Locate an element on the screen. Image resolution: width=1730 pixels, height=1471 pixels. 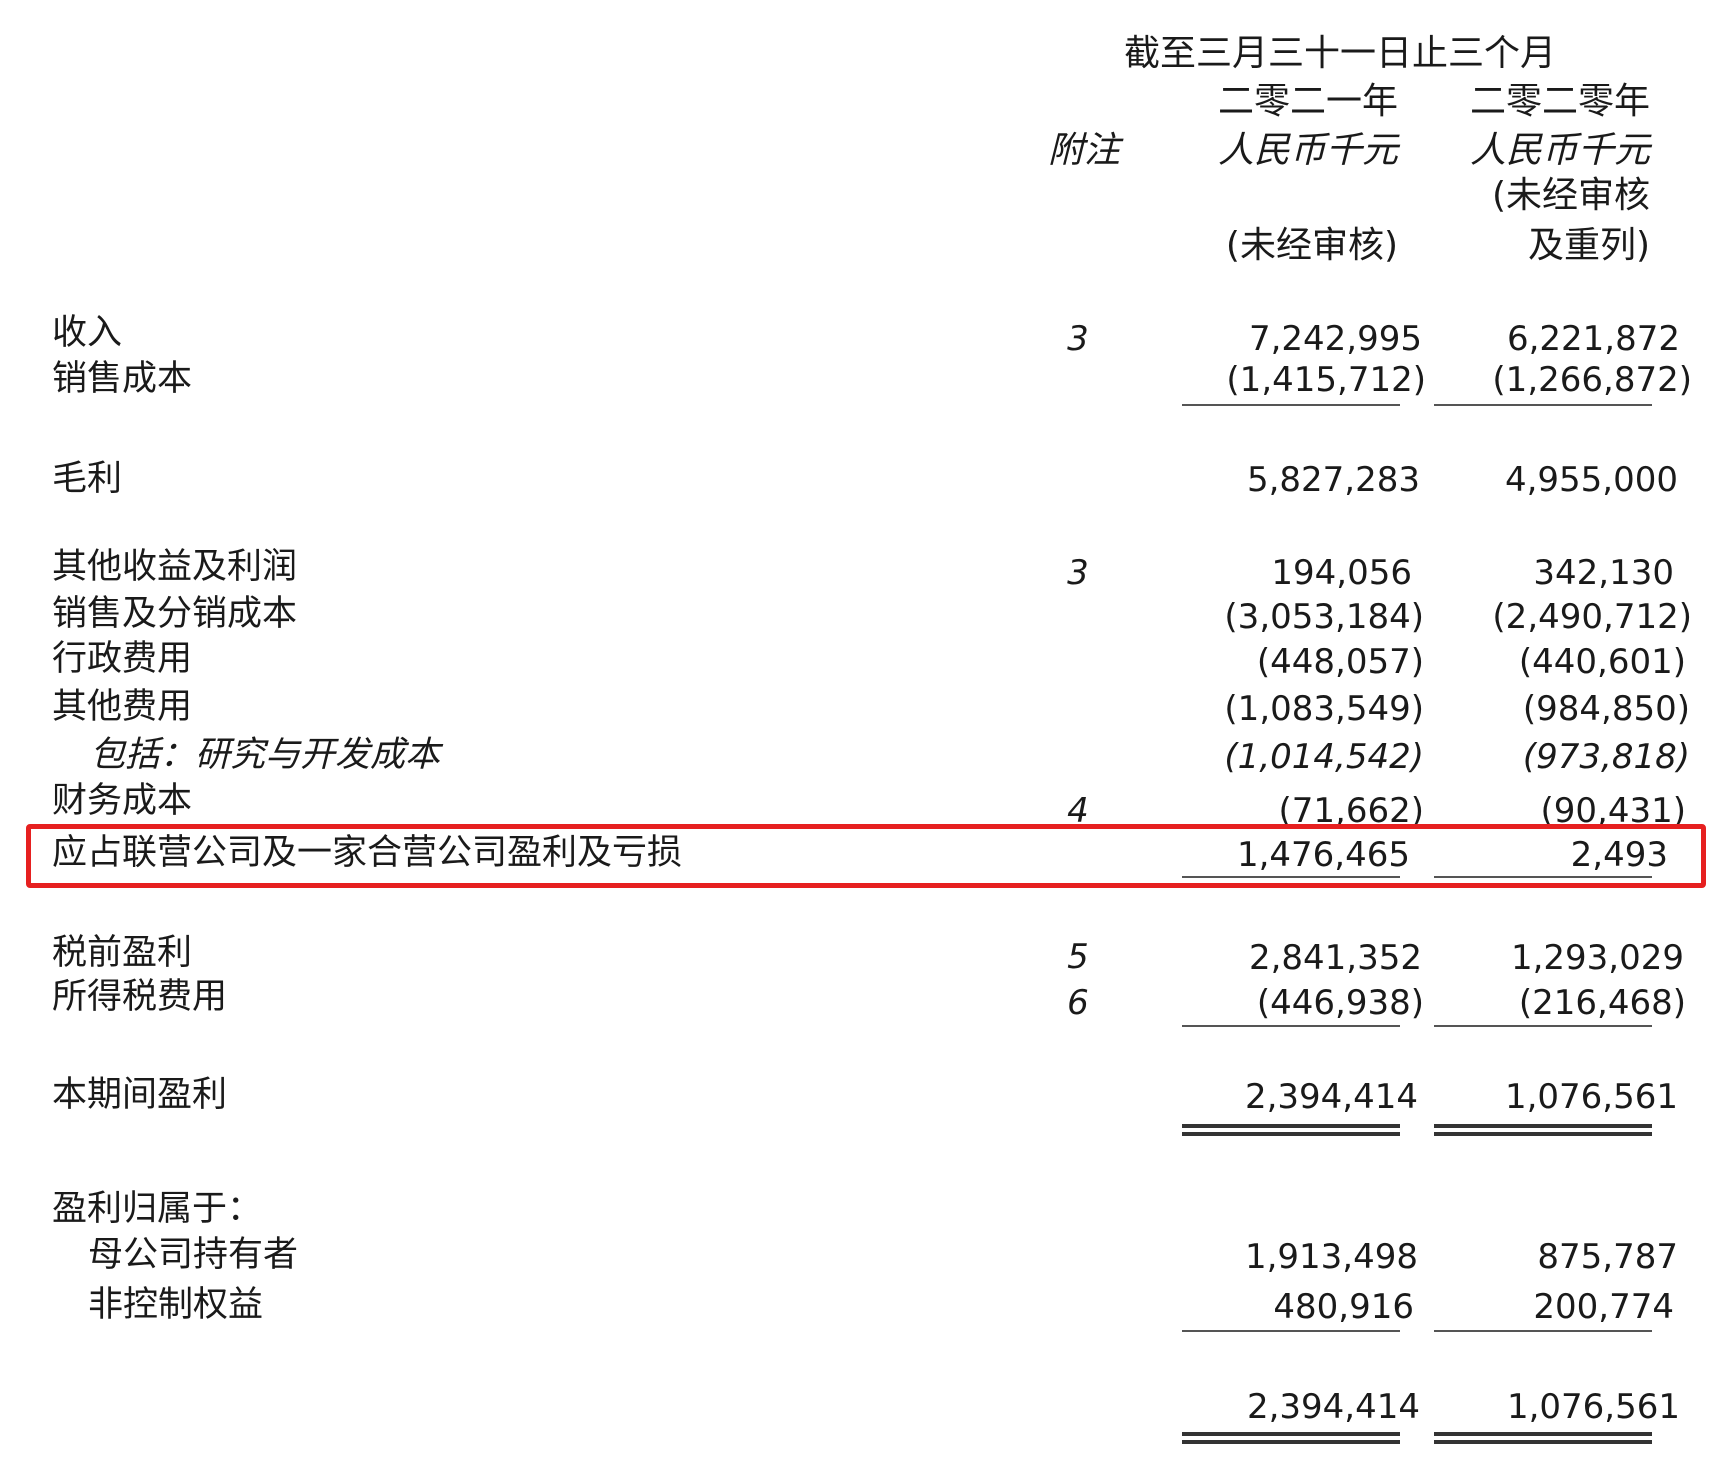
row-note-income-tax: 6 is located at coordinates (1078, 1003).